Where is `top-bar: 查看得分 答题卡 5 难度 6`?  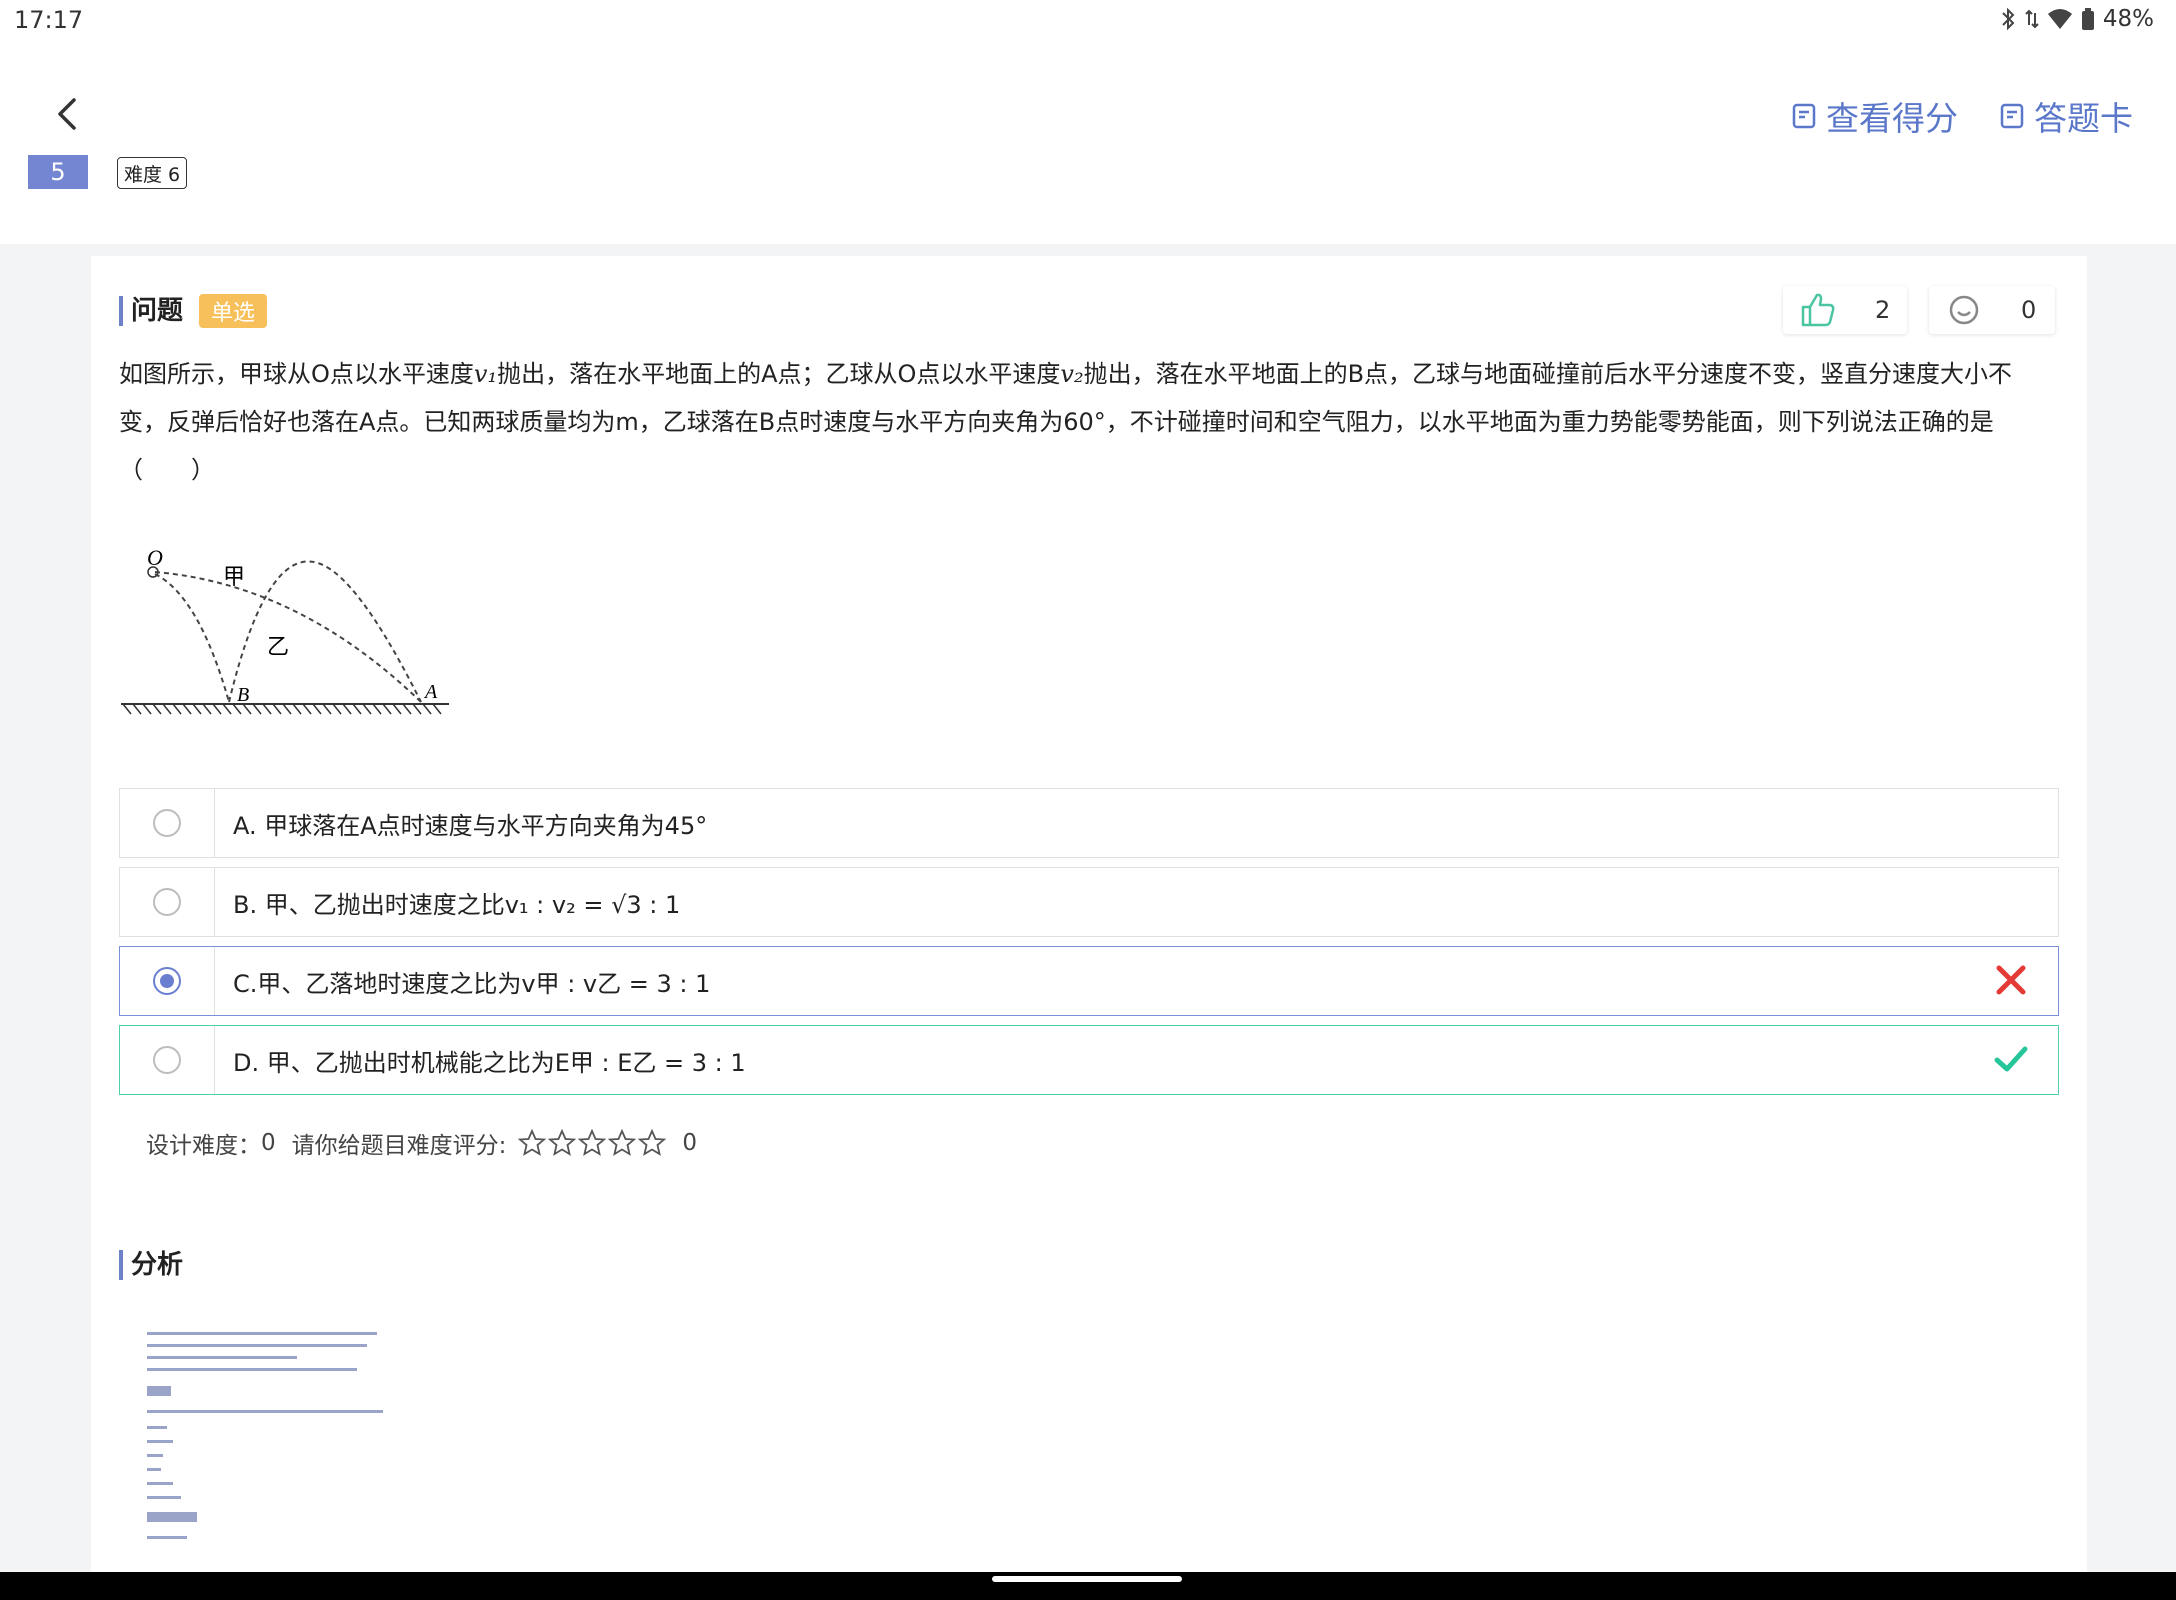 top-bar: 查看得分 答题卡 5 难度 6 is located at coordinates (1088, 144).